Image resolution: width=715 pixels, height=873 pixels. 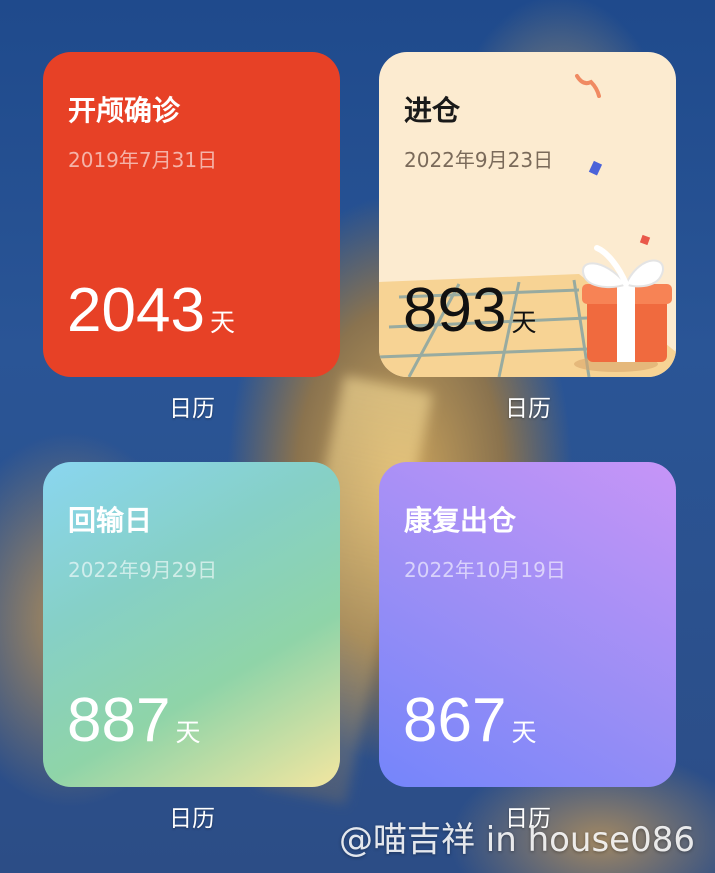 What do you see at coordinates (455, 720) in the screenshot?
I see `day-count-number: 867` at bounding box center [455, 720].